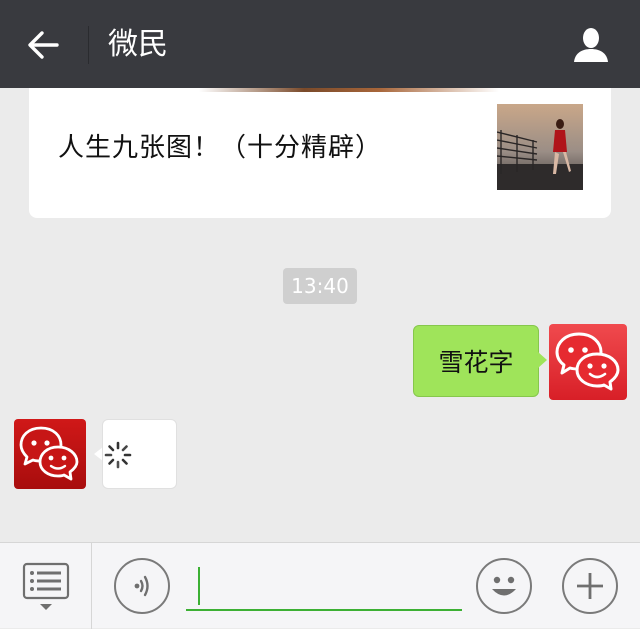 This screenshot has height=629, width=640. I want to click on header-divider, so click(88, 45).